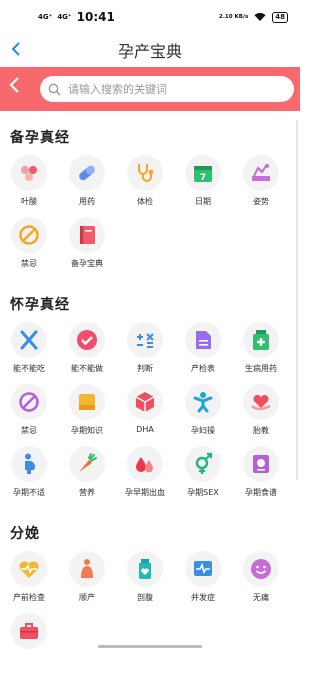 This screenshot has width=320, height=675. Describe the element at coordinates (145, 415) in the screenshot. I see `grid-item-dha: DHA` at that location.